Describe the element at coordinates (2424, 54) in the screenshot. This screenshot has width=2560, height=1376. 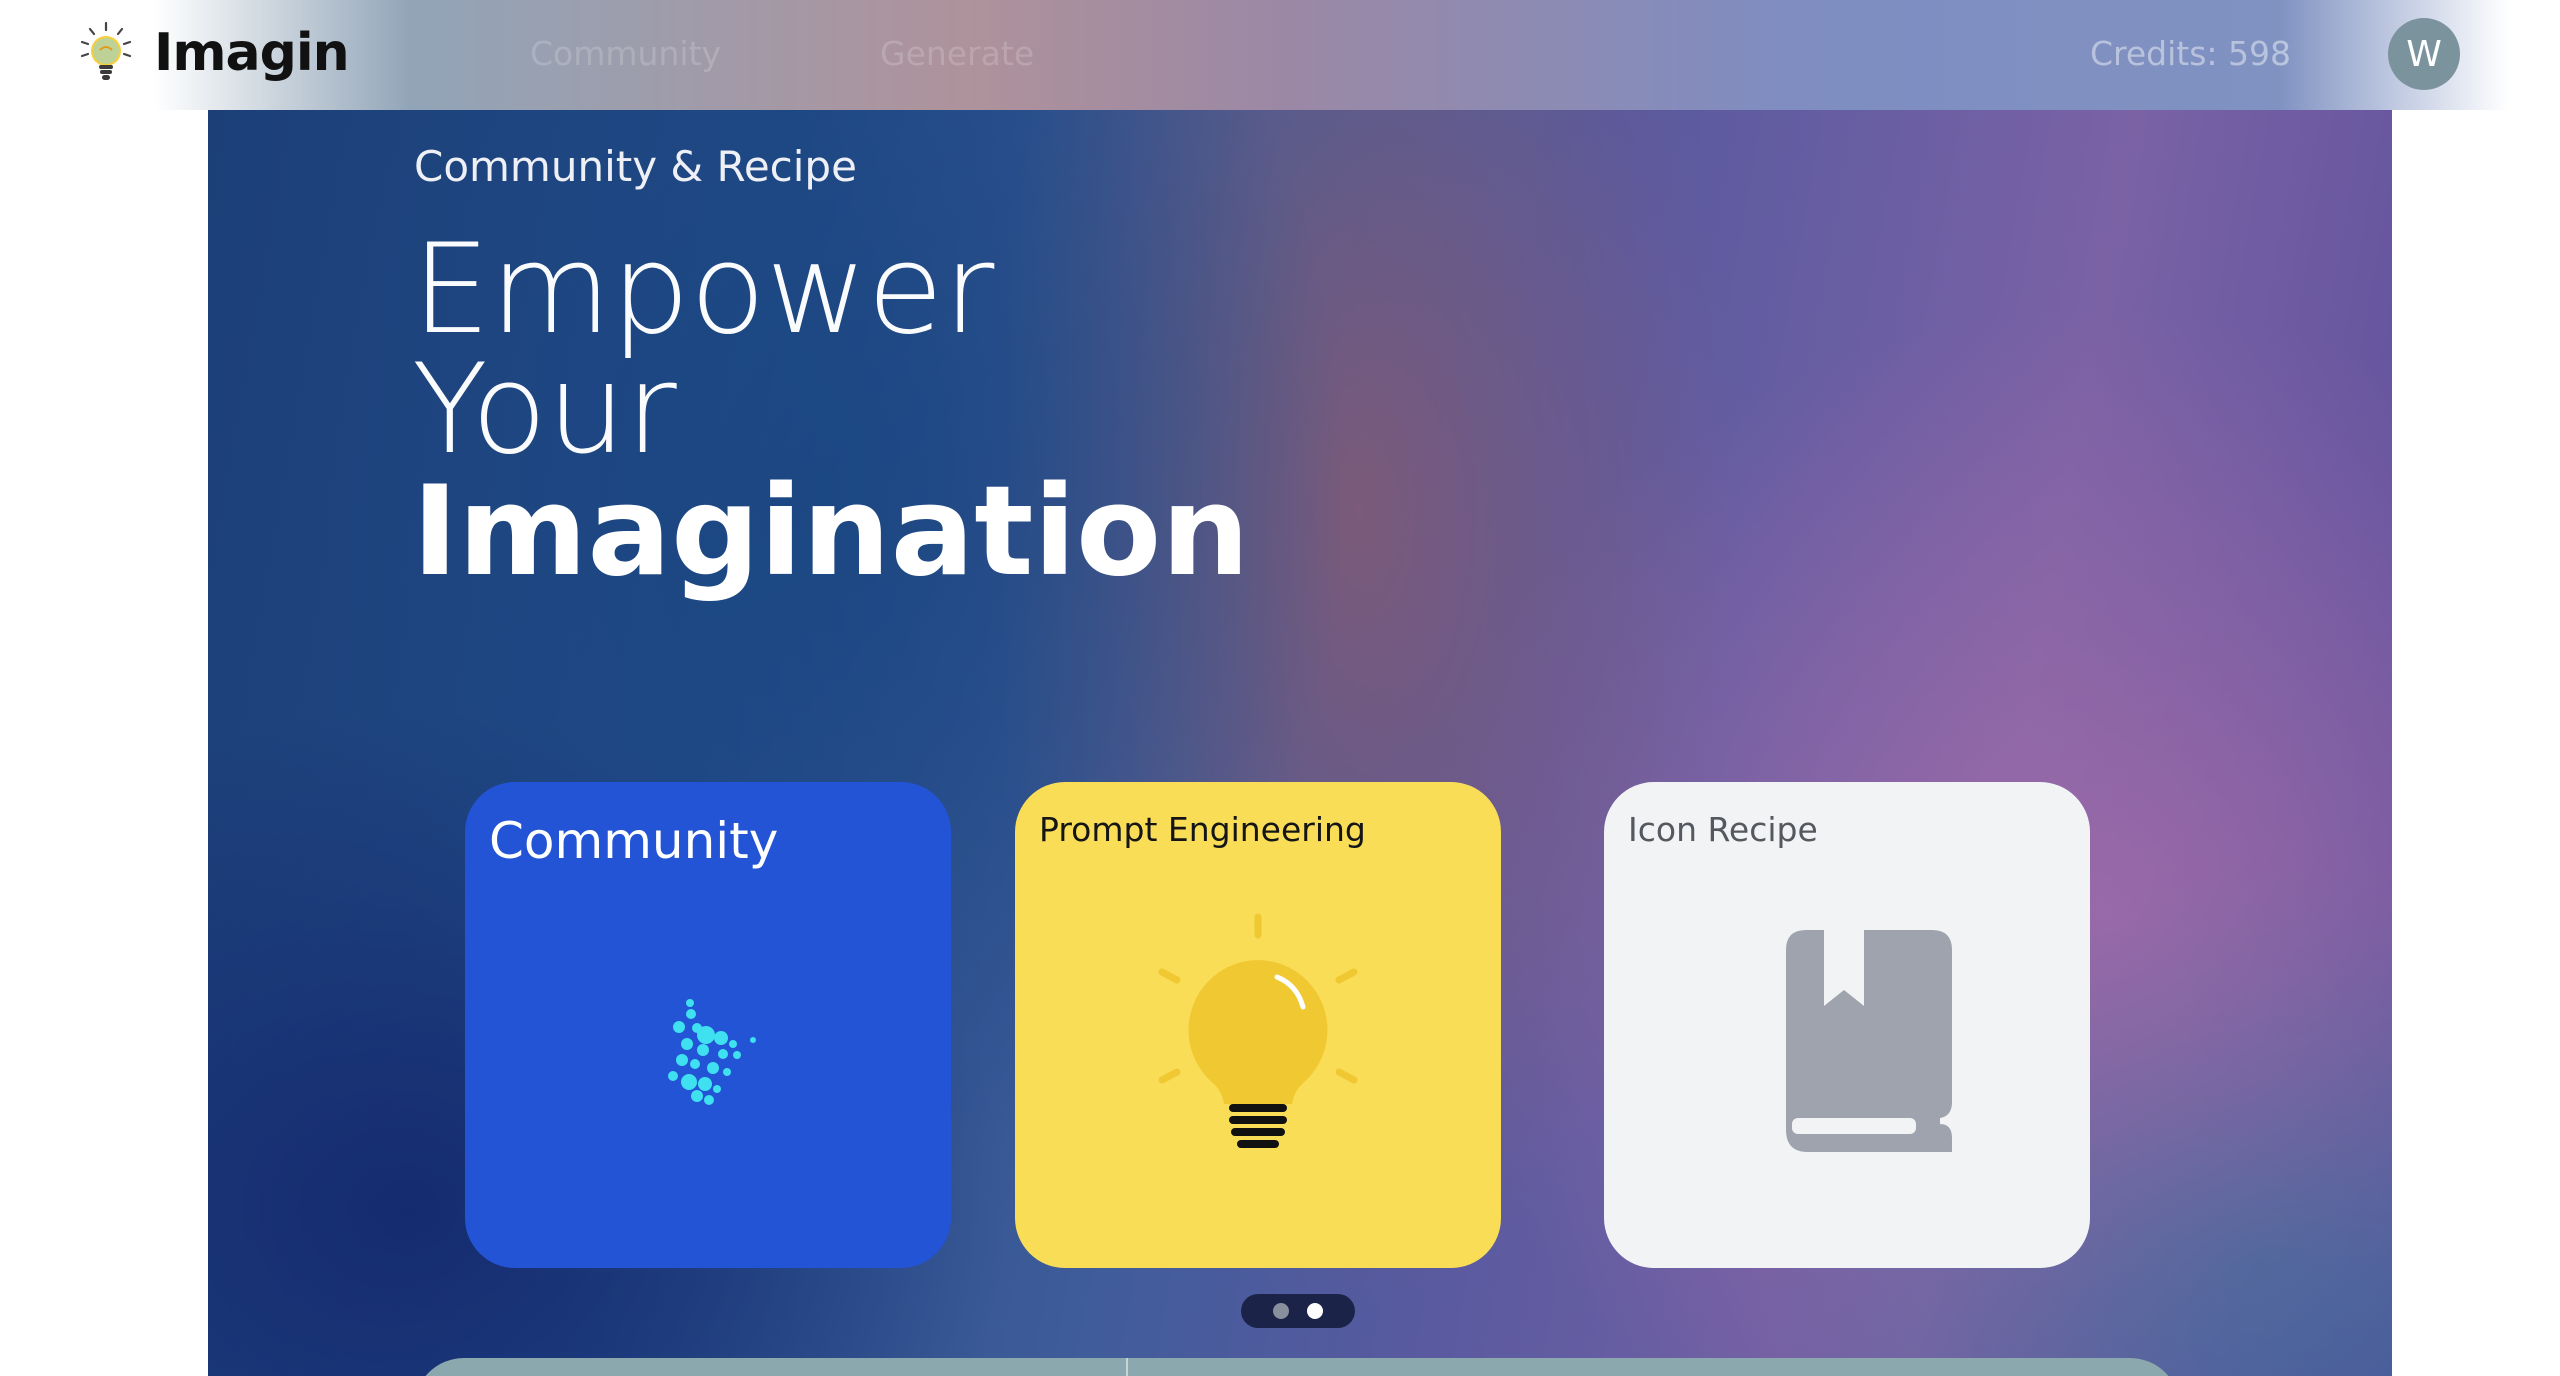
I see `user-avatar: W` at that location.